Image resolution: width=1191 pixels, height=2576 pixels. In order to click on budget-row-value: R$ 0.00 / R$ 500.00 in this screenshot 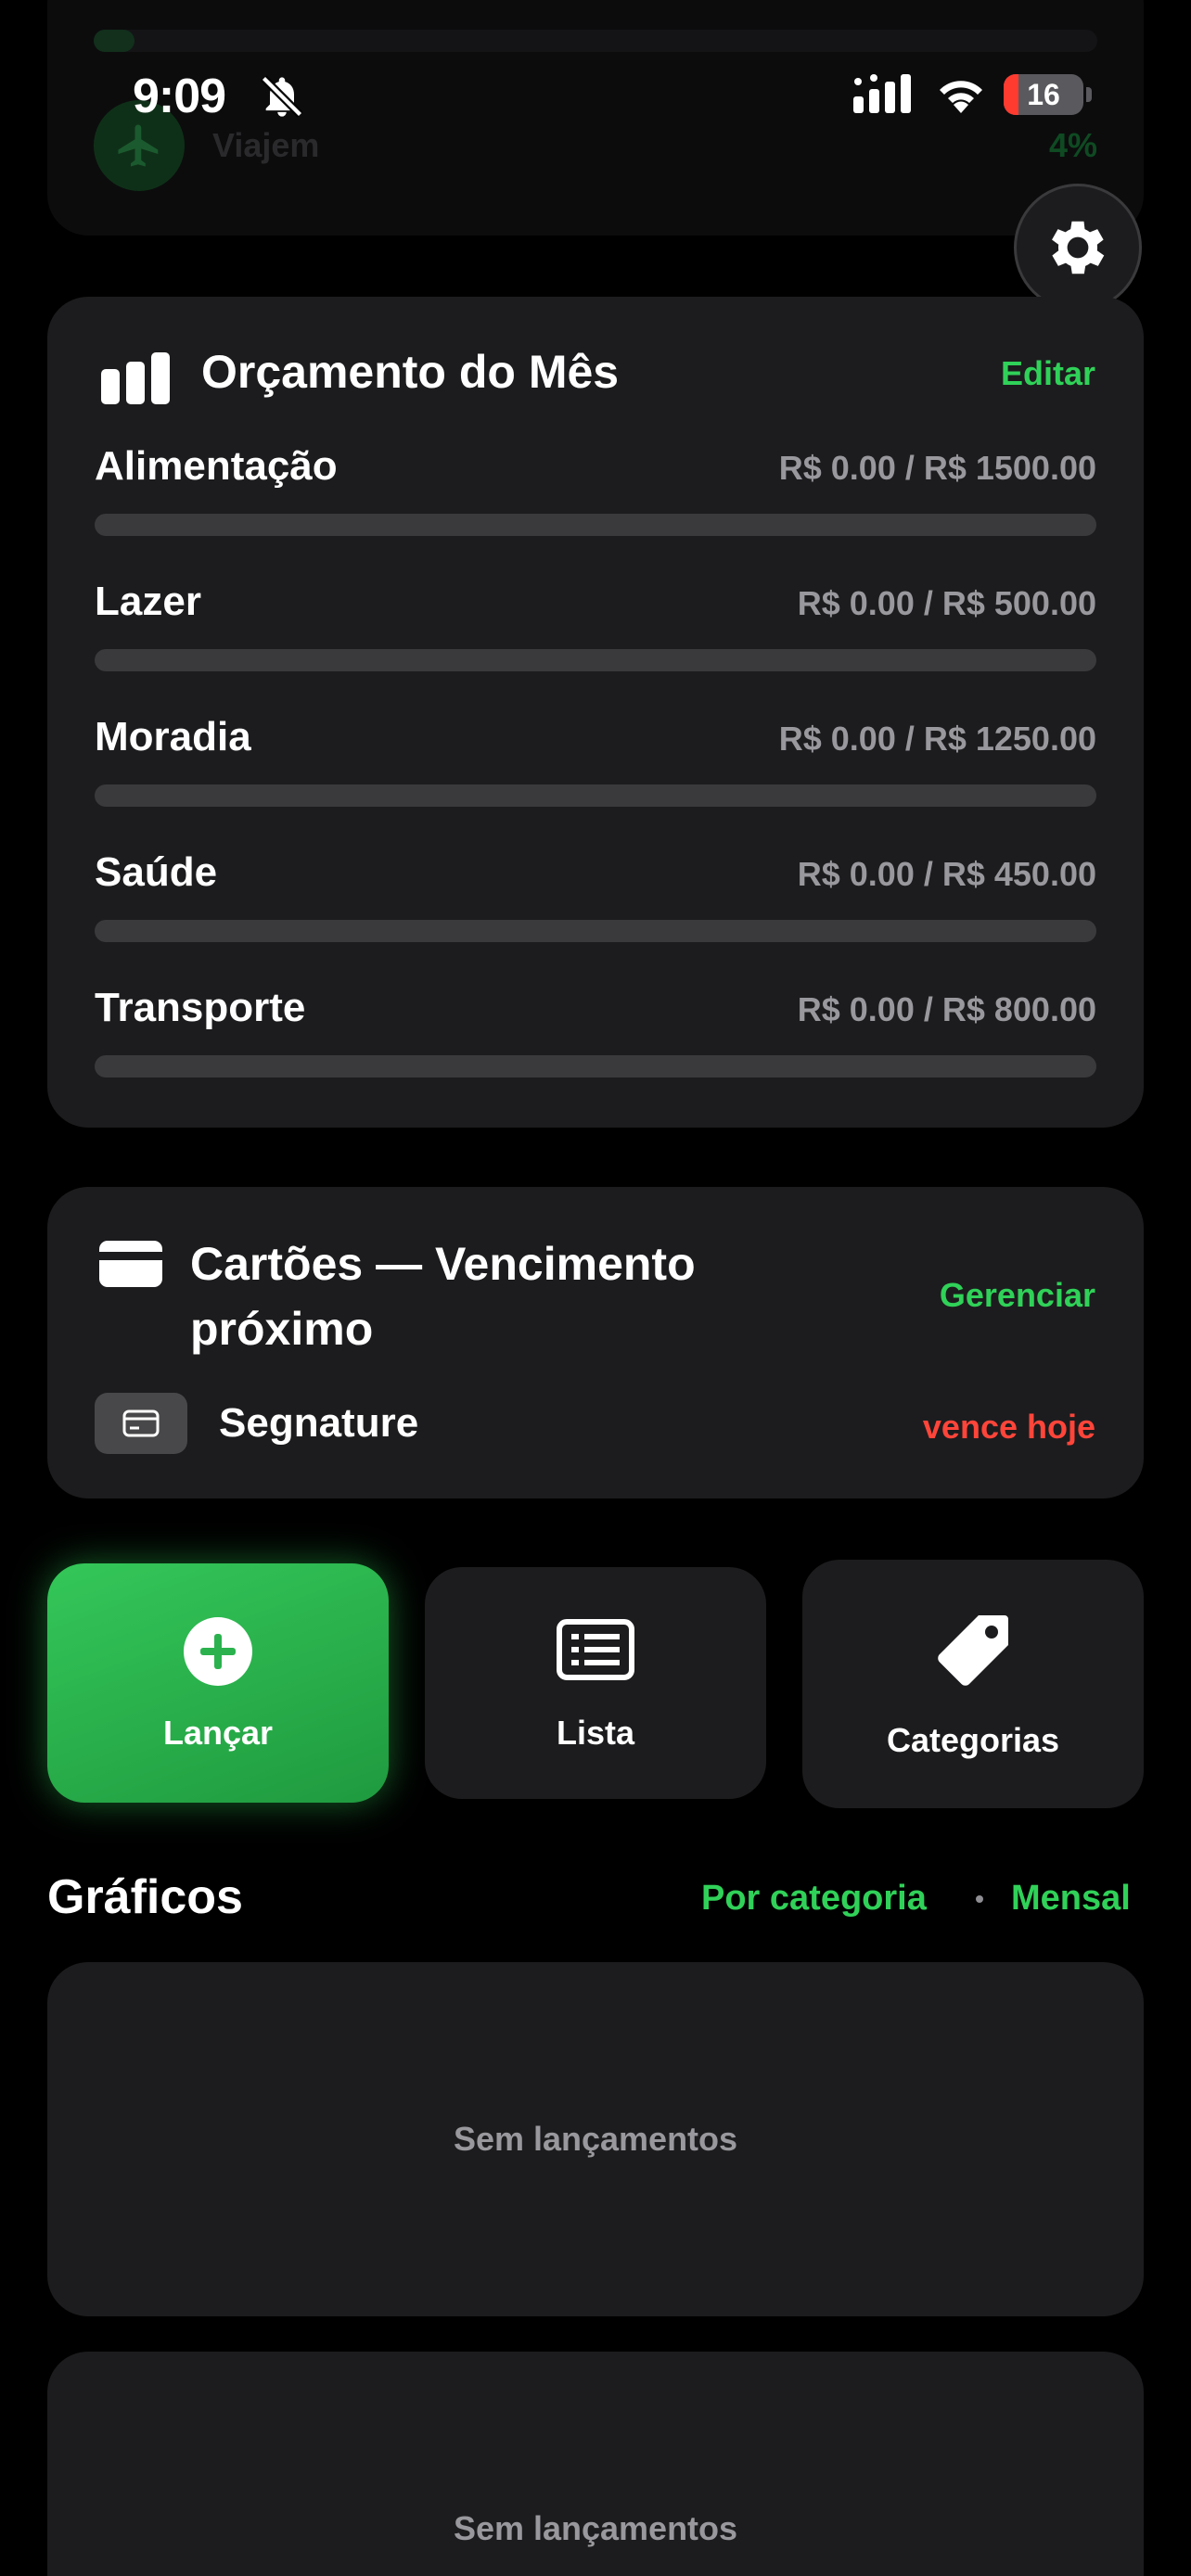, I will do `click(946, 603)`.